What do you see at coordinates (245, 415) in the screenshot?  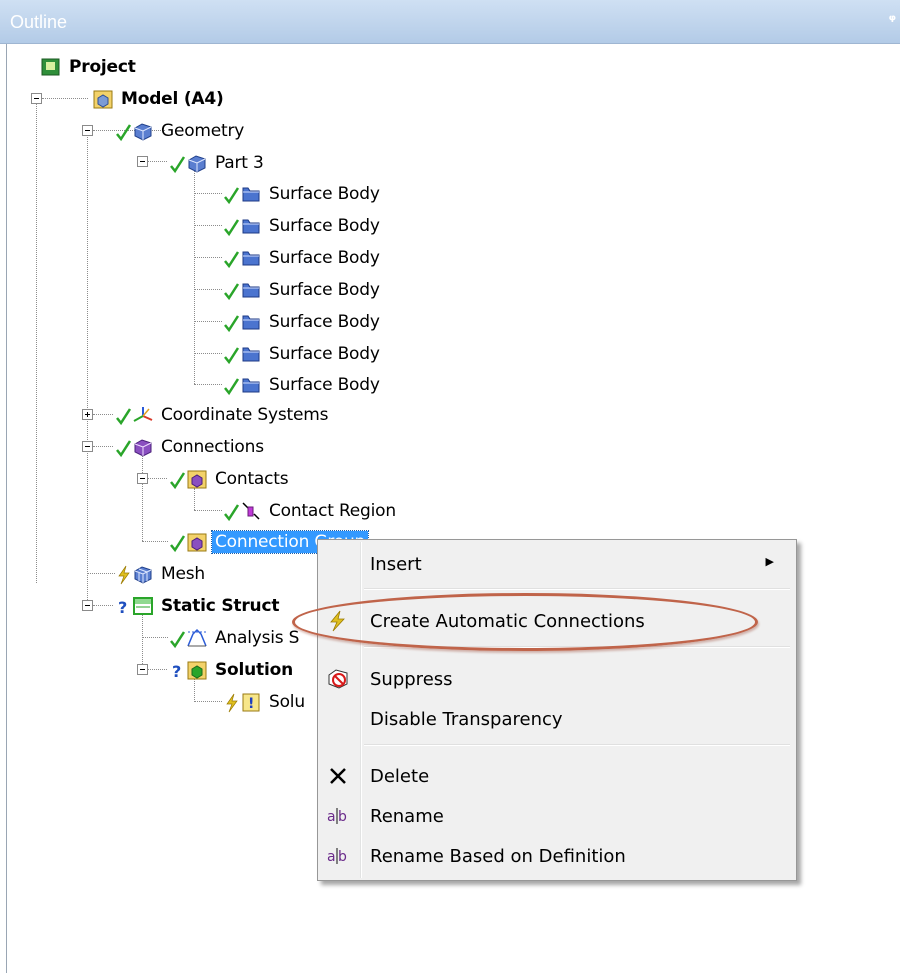 I see `tree-node-label: Coordinate Systems` at bounding box center [245, 415].